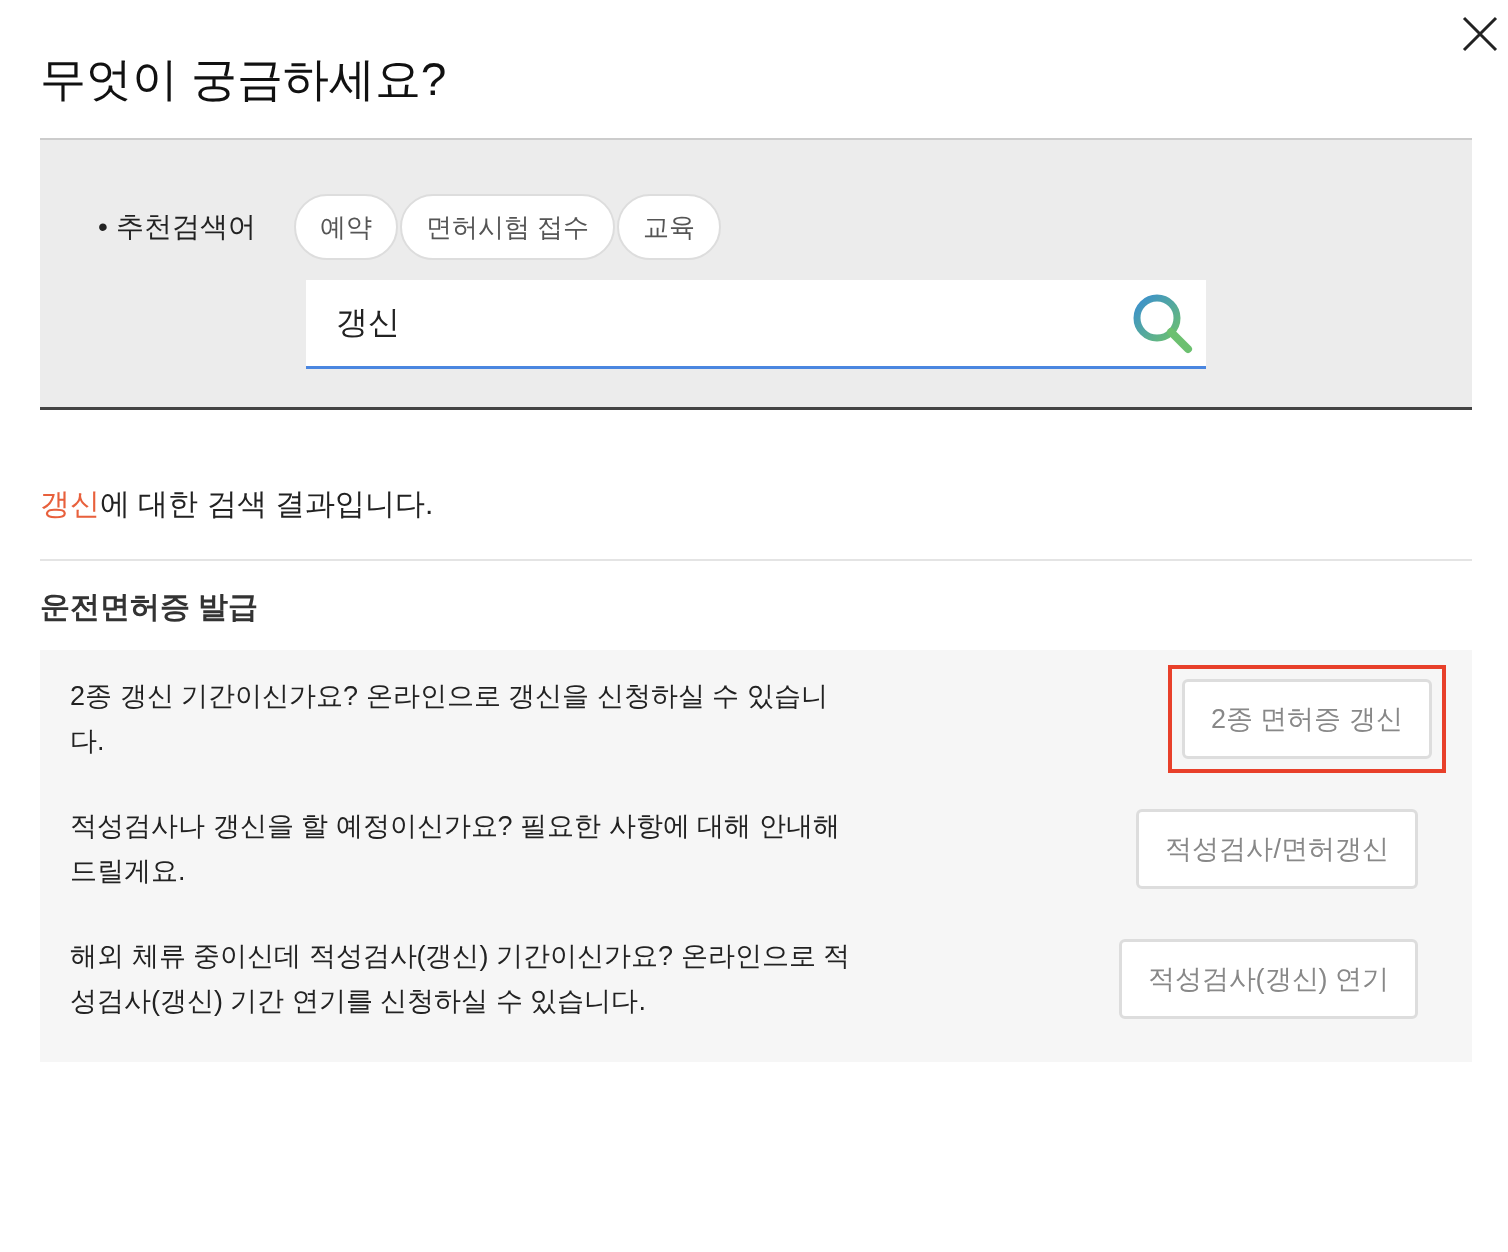  What do you see at coordinates (346, 227) in the screenshot?
I see `keyword-chip: 예약` at bounding box center [346, 227].